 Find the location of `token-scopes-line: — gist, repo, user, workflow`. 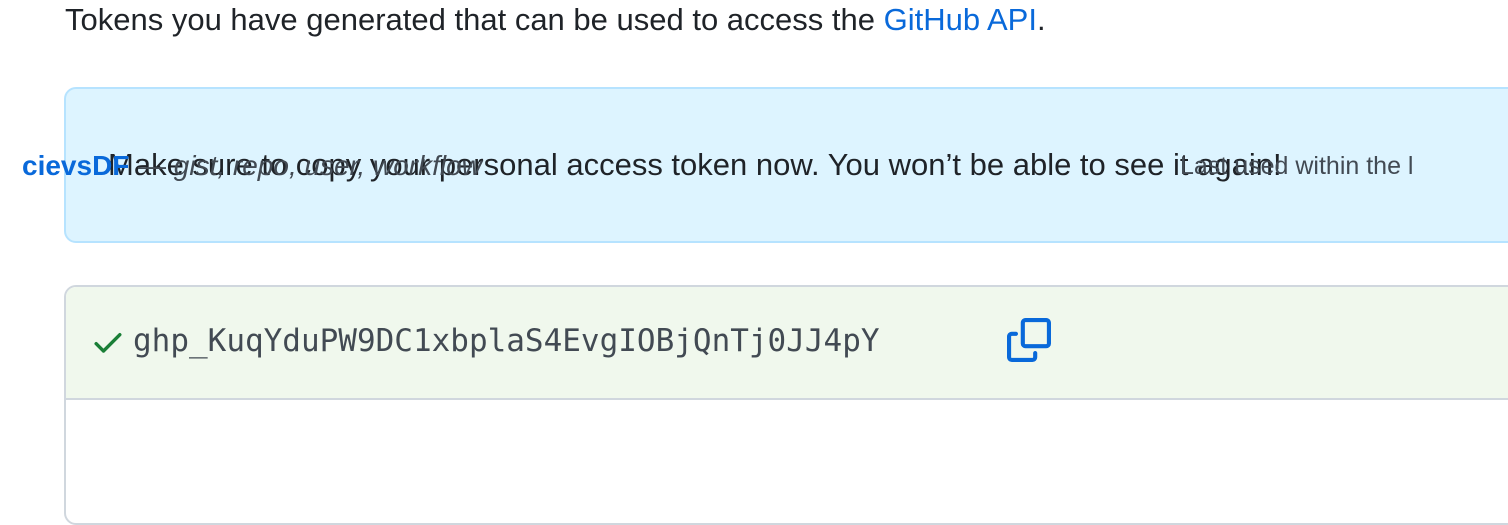

token-scopes-line: — gist, repo, user, workflow is located at coordinates (310, 166).